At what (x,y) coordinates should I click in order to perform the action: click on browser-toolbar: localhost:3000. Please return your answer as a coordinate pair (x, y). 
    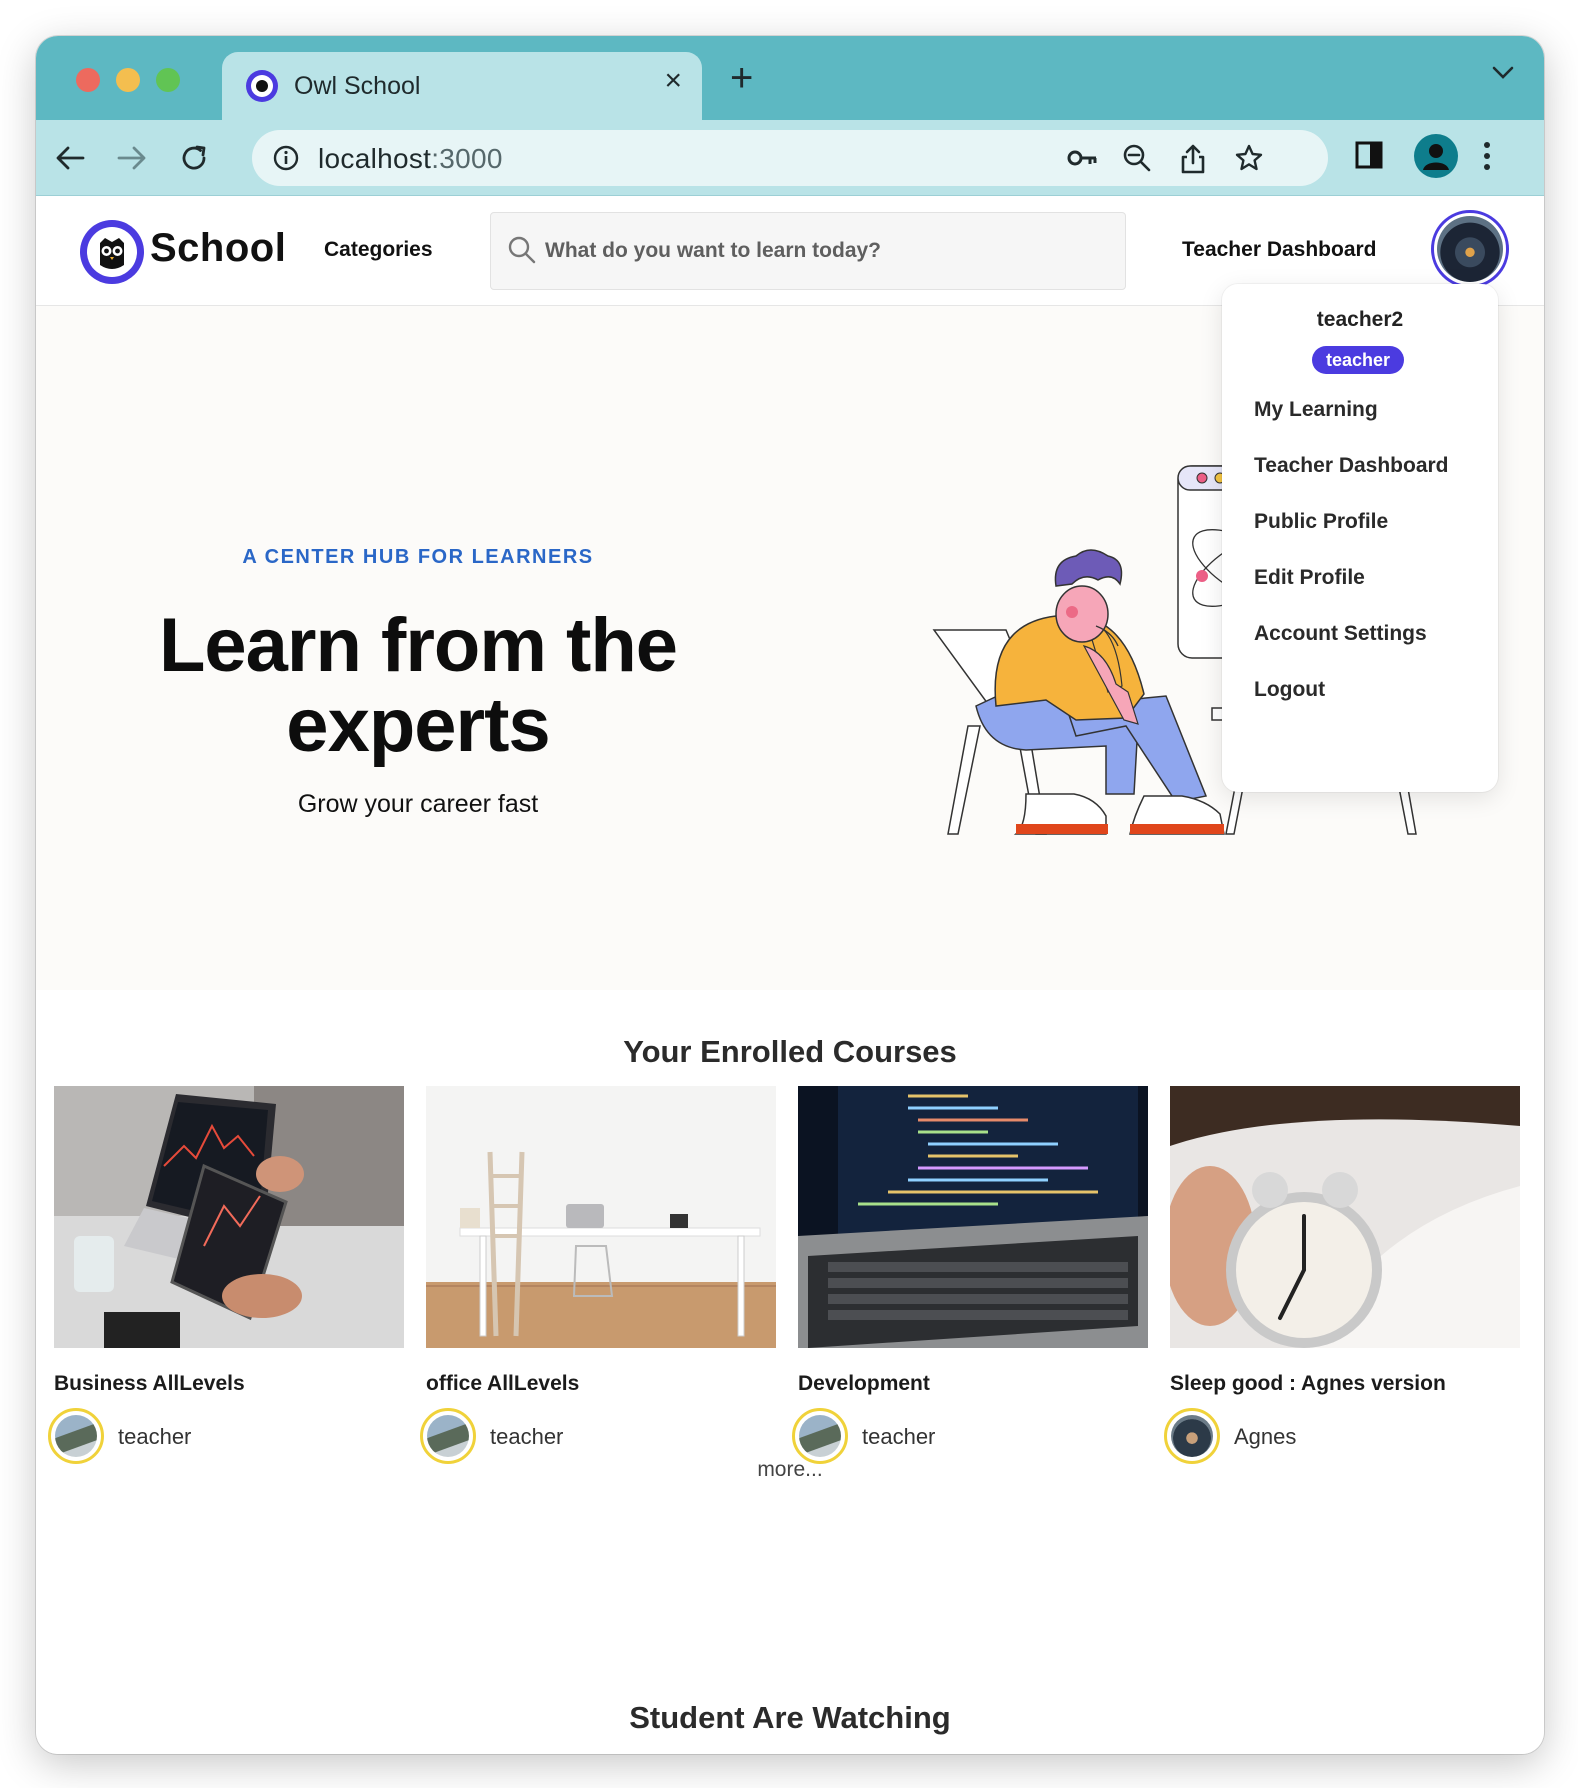
    Looking at the image, I should click on (790, 158).